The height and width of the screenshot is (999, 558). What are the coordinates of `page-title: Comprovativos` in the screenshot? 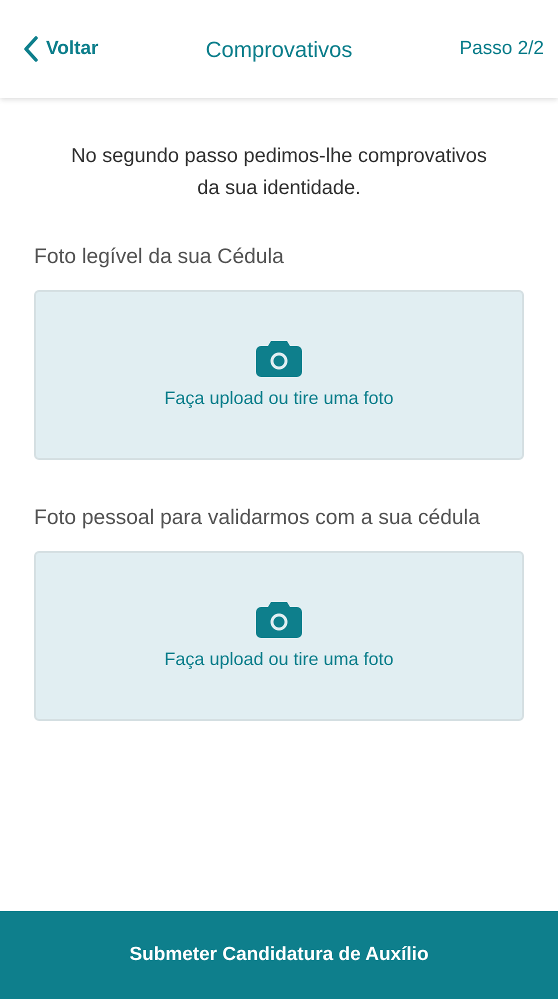 It's located at (279, 50).